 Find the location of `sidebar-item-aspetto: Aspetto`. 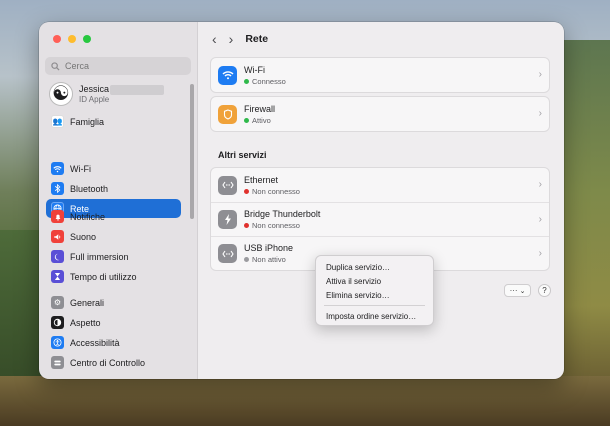

sidebar-item-aspetto: Aspetto is located at coordinates (113, 322).